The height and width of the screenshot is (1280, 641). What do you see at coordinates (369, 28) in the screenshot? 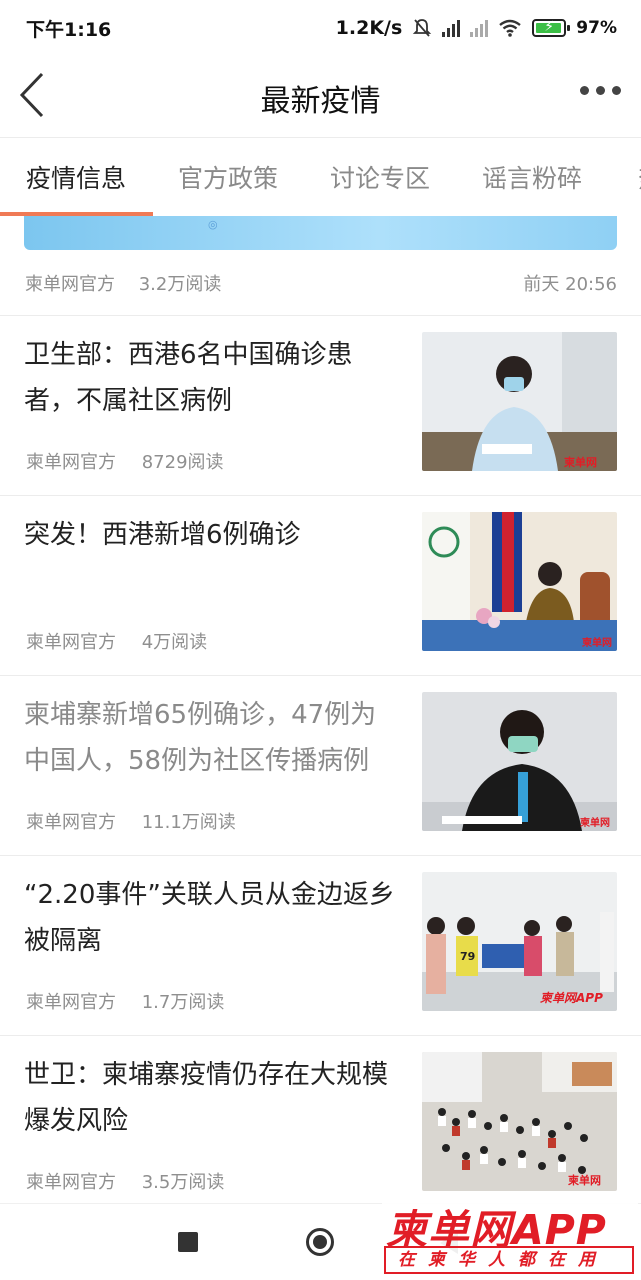
I see `net-speed: 1.2K/s` at bounding box center [369, 28].